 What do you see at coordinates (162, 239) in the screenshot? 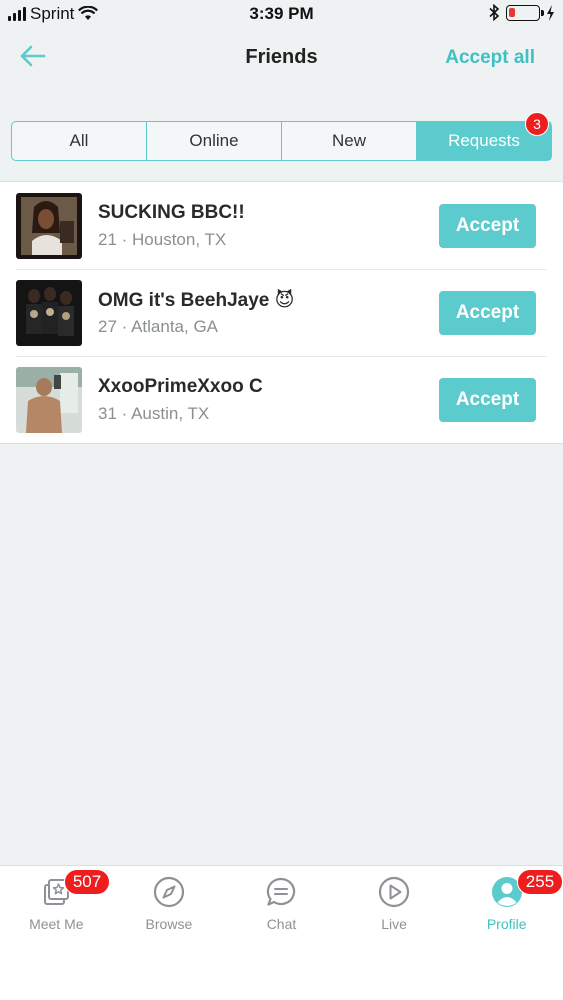
I see `request-meta: 21 · Houston, TX` at bounding box center [162, 239].